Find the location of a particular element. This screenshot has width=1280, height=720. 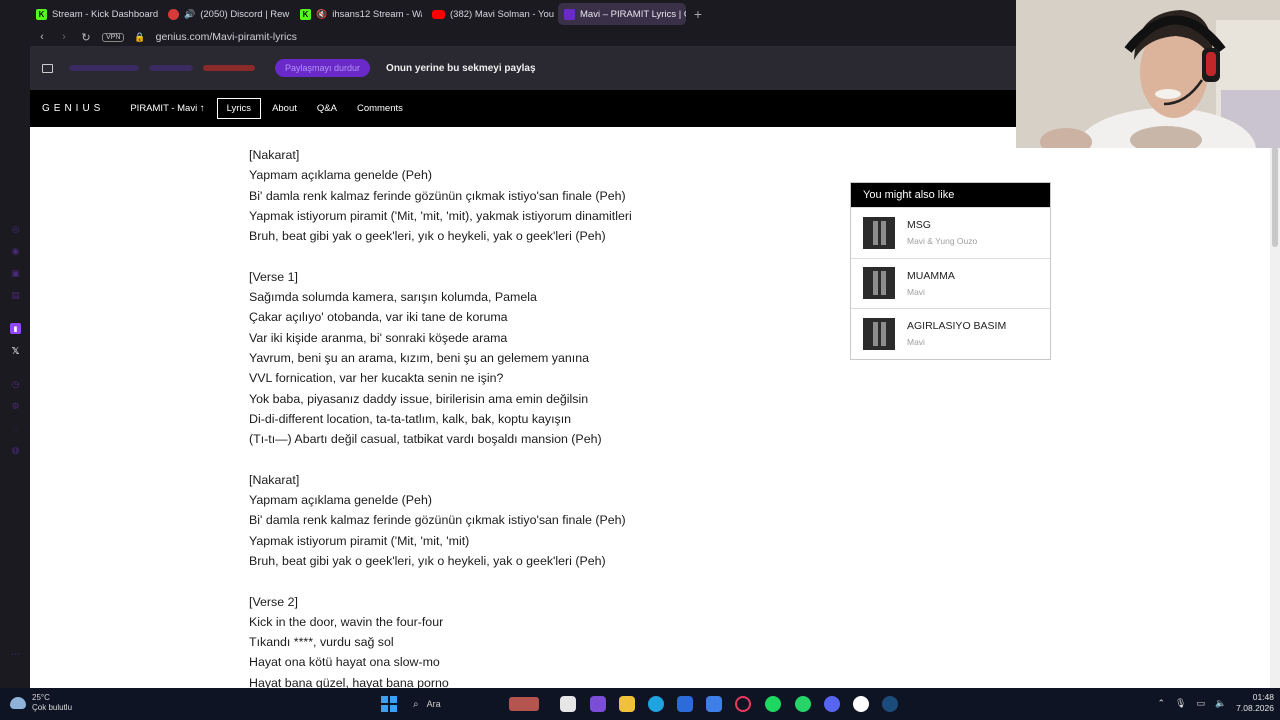

page-scrollbar is located at coordinates (1275, 417).